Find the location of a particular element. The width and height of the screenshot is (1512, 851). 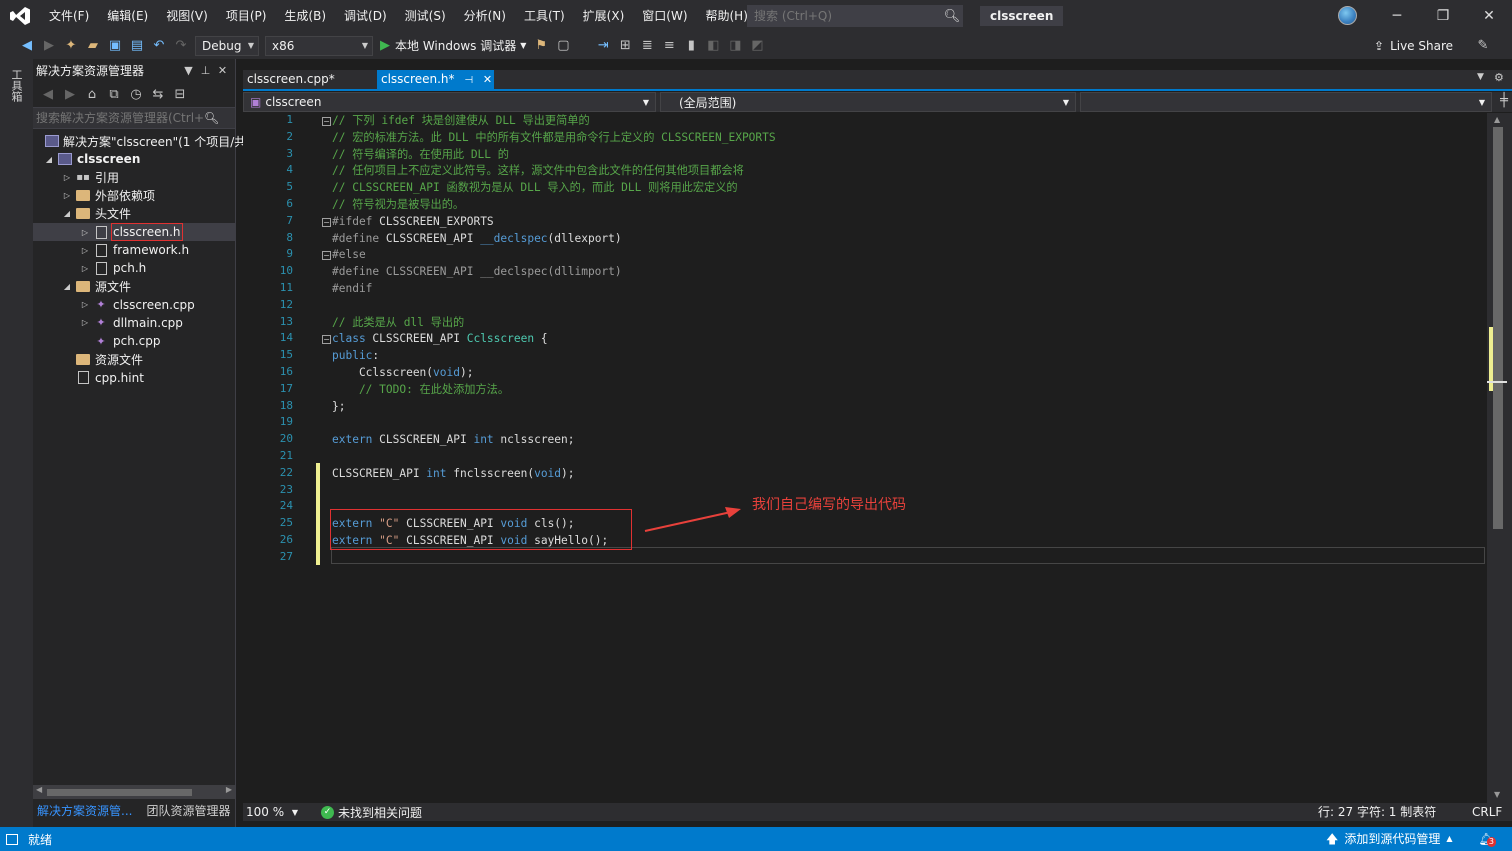

menu-item-4: 生成(B) is located at coordinates (305, 16).